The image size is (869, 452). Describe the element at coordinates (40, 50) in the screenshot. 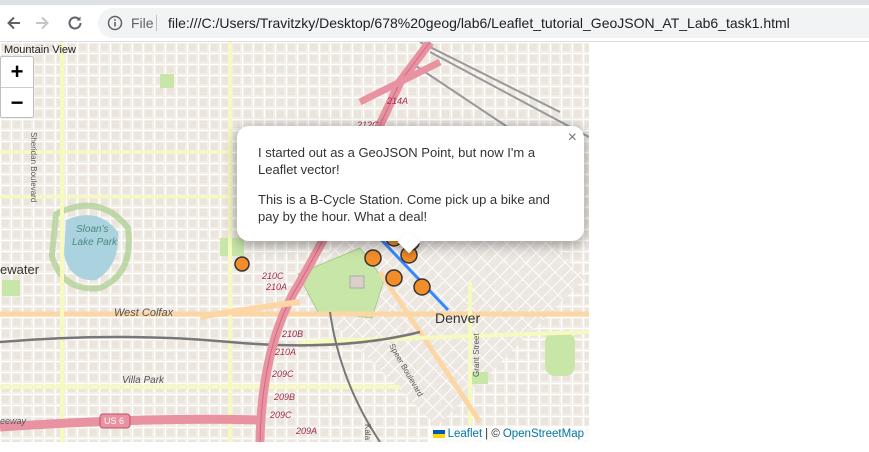

I see `label-mountain-view: Mountain View` at that location.